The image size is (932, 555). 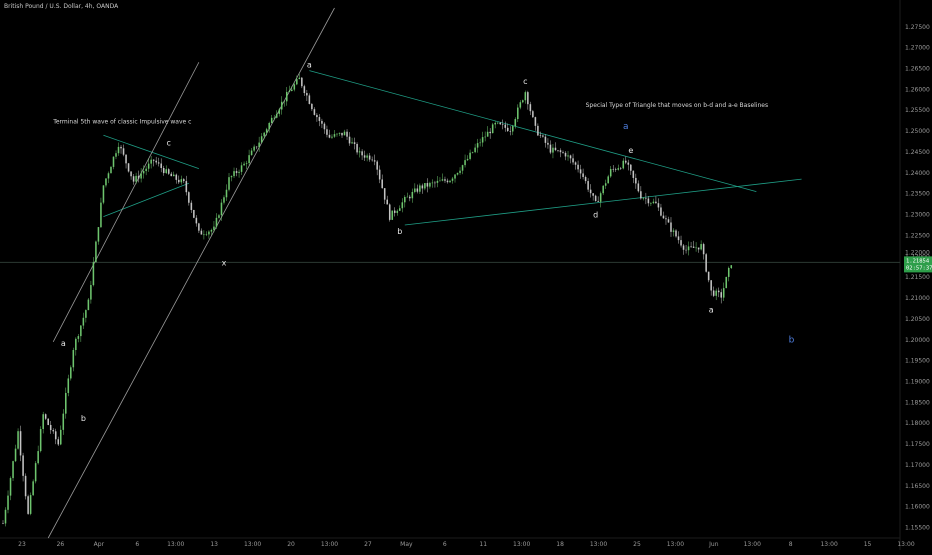 What do you see at coordinates (637, 544) in the screenshot?
I see `time-tick-label: 25` at bounding box center [637, 544].